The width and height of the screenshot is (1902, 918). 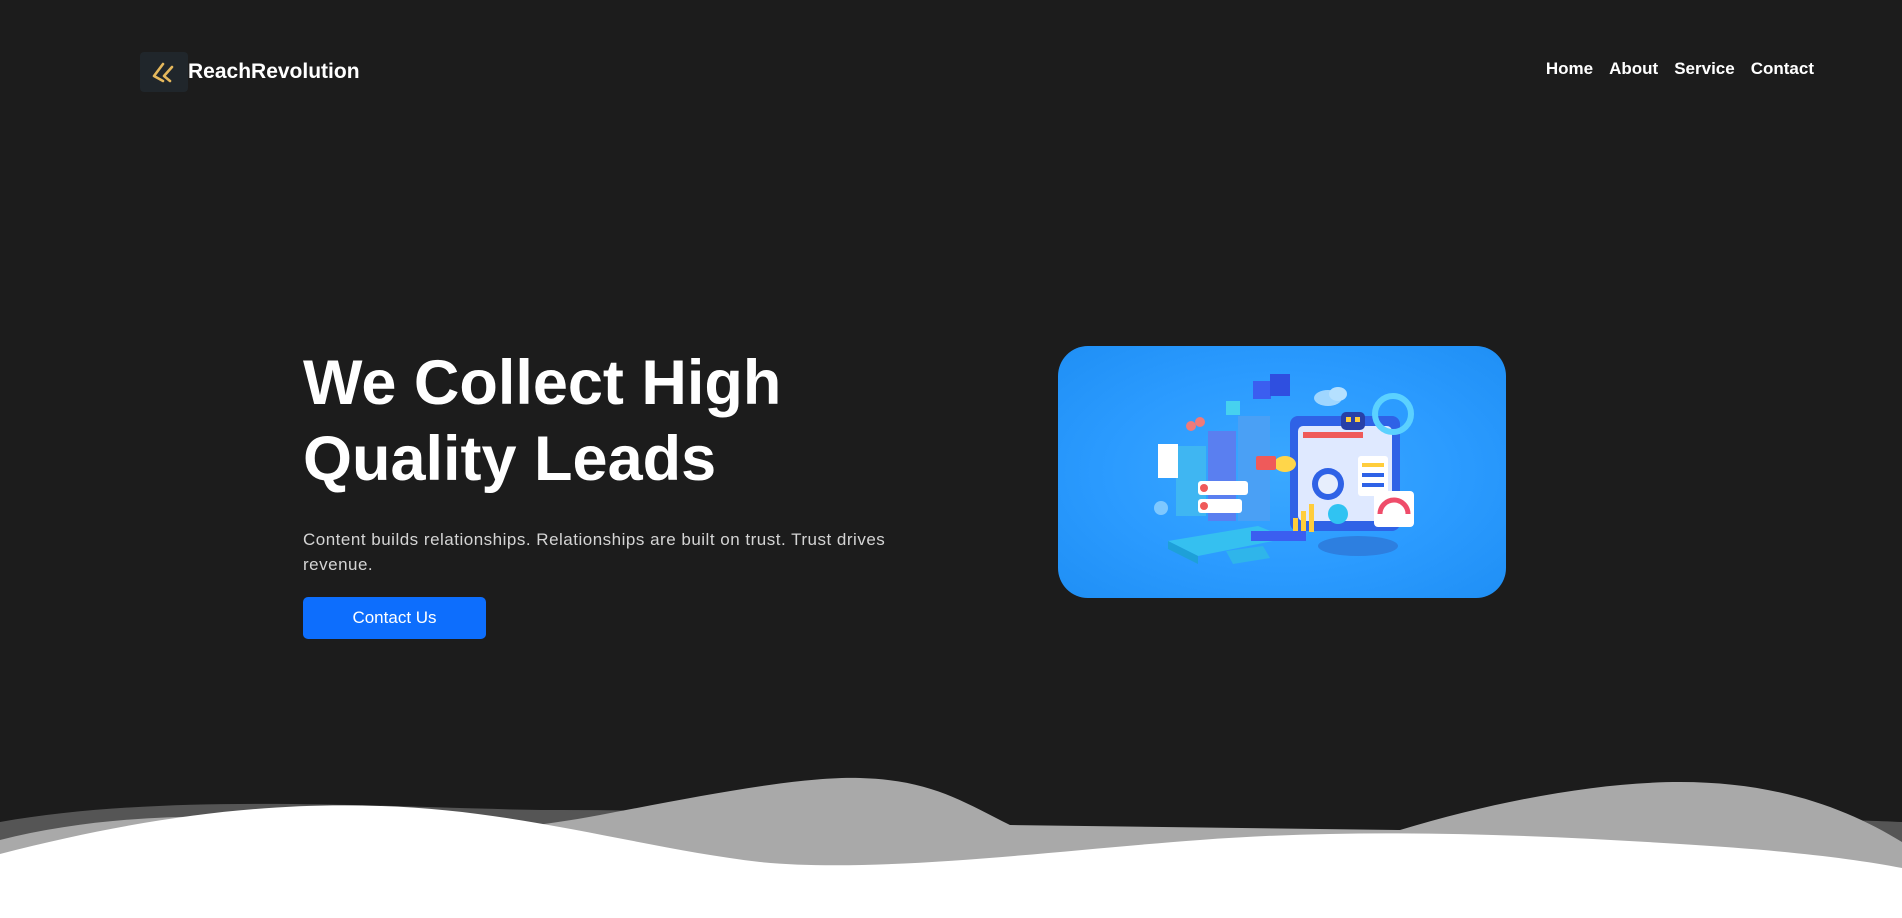 I want to click on double-chevron-left-icon, so click(x=163, y=72).